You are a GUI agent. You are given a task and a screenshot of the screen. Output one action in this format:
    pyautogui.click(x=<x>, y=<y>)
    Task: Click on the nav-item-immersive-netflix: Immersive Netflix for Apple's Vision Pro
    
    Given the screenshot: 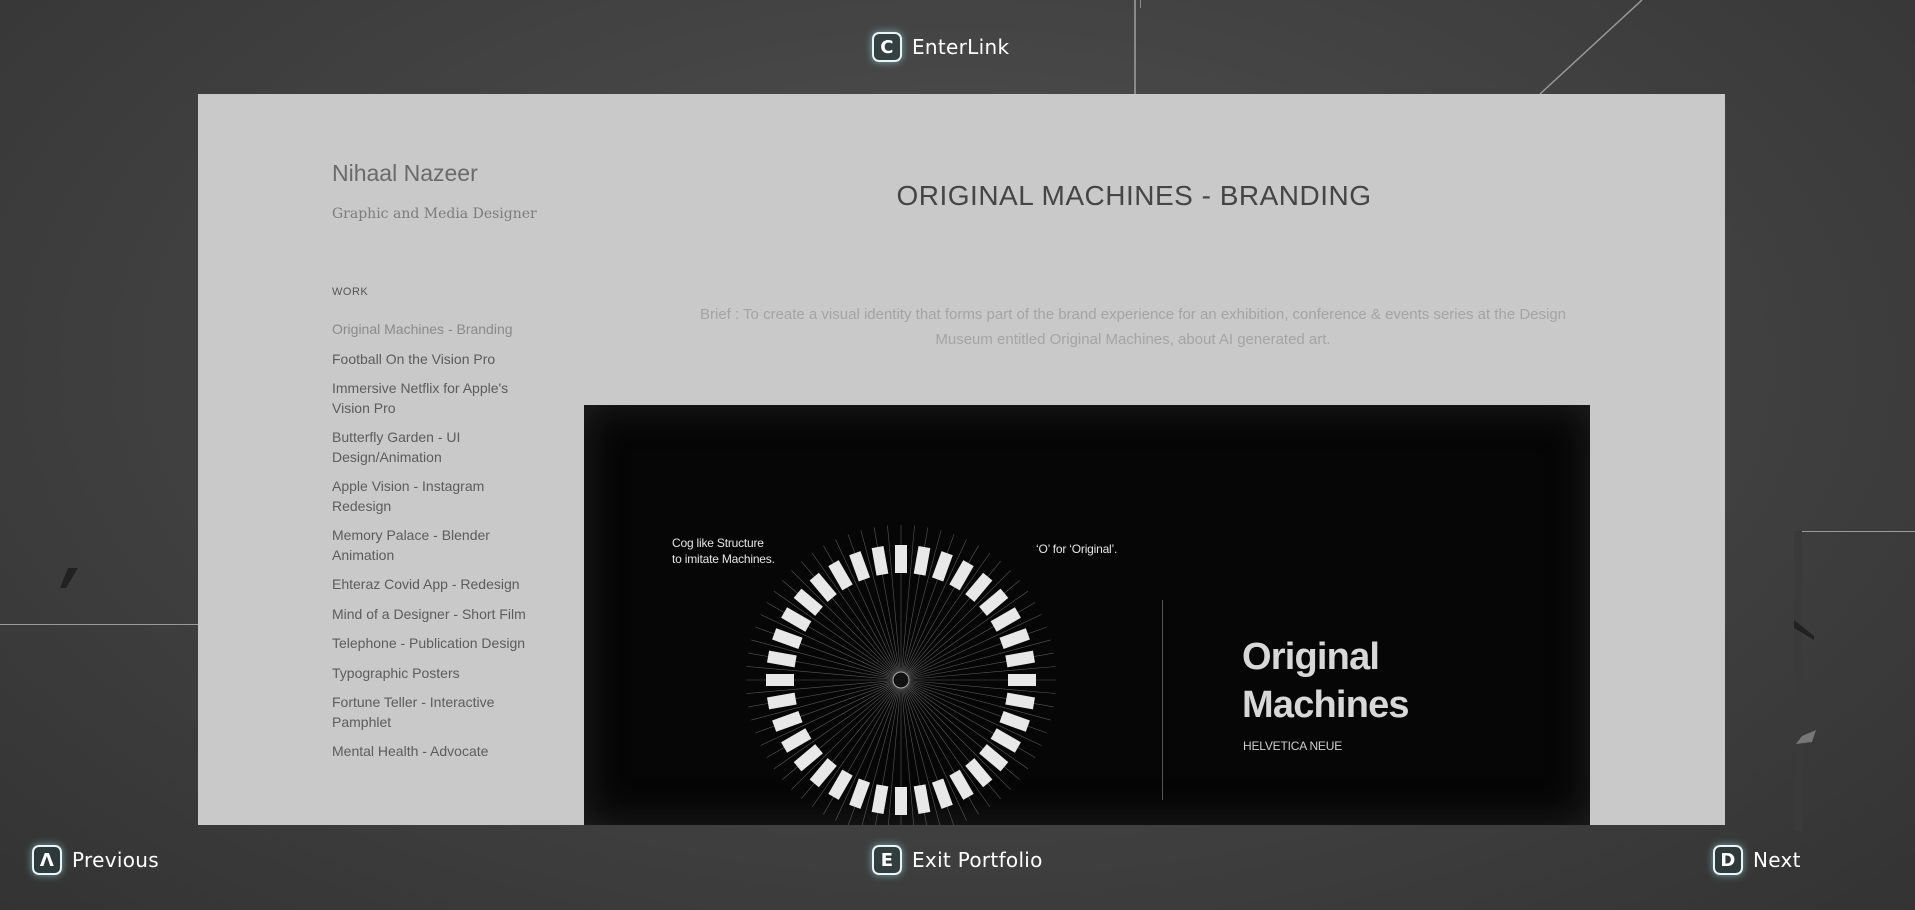 What is the action you would take?
    pyautogui.click(x=432, y=398)
    